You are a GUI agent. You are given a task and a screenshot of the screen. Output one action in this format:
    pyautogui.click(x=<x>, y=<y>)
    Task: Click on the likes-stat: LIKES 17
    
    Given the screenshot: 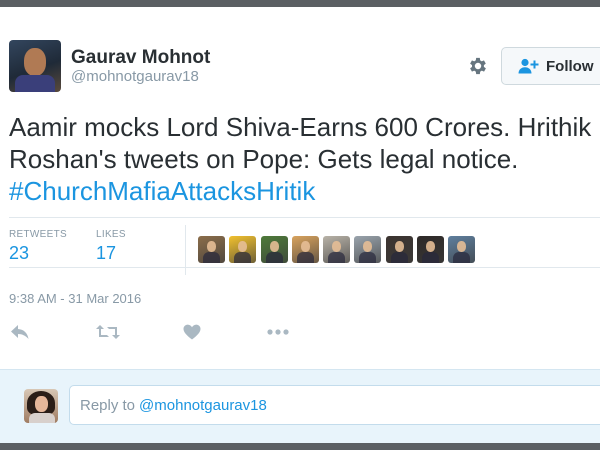 What is the action you would take?
    pyautogui.click(x=111, y=246)
    